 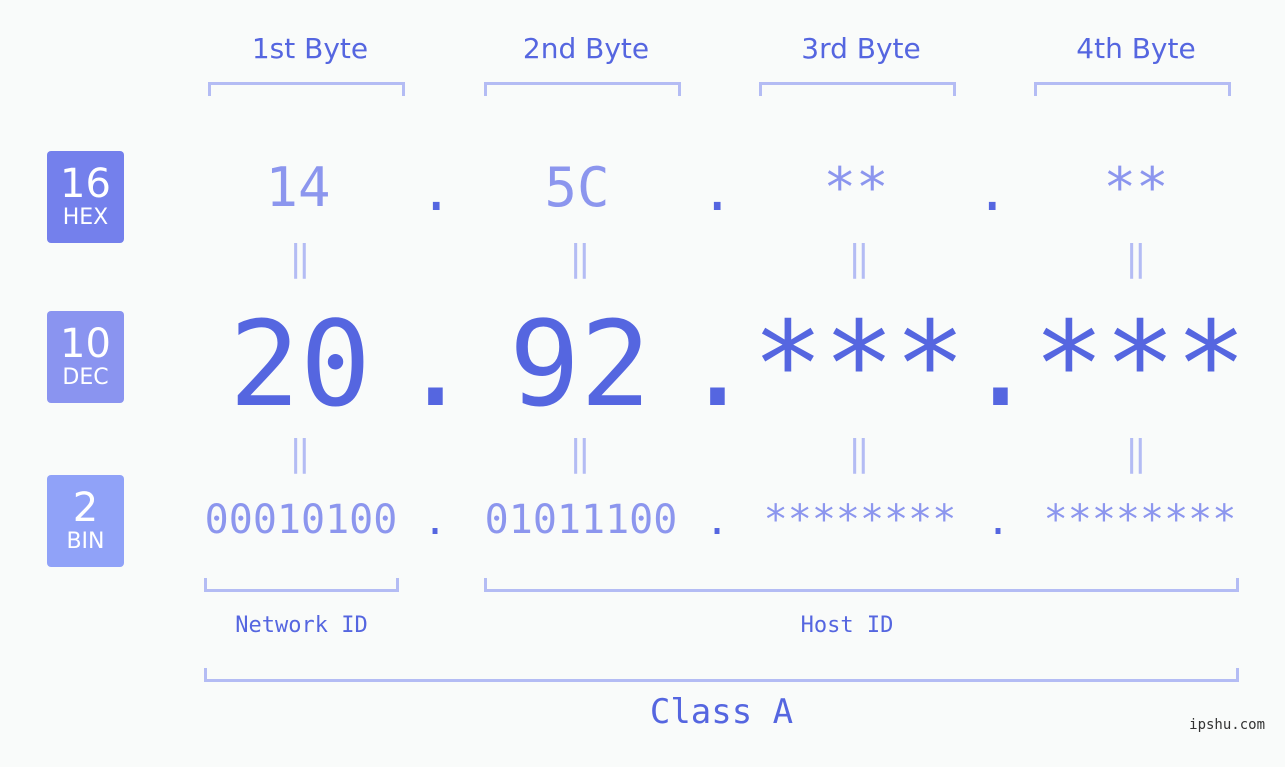 What do you see at coordinates (85, 217) in the screenshot?
I see `hex-base-label: HEX` at bounding box center [85, 217].